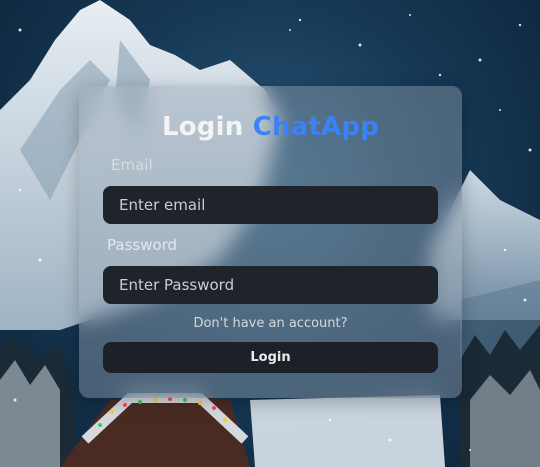  I want to click on email-label: Email, so click(132, 165).